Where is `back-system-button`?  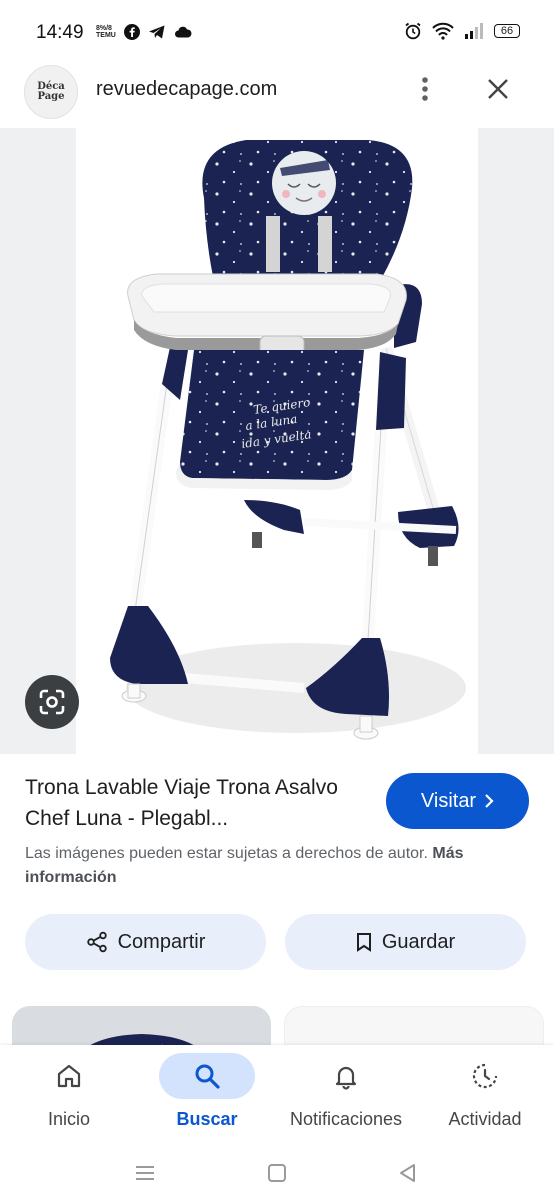 back-system-button is located at coordinates (408, 1173).